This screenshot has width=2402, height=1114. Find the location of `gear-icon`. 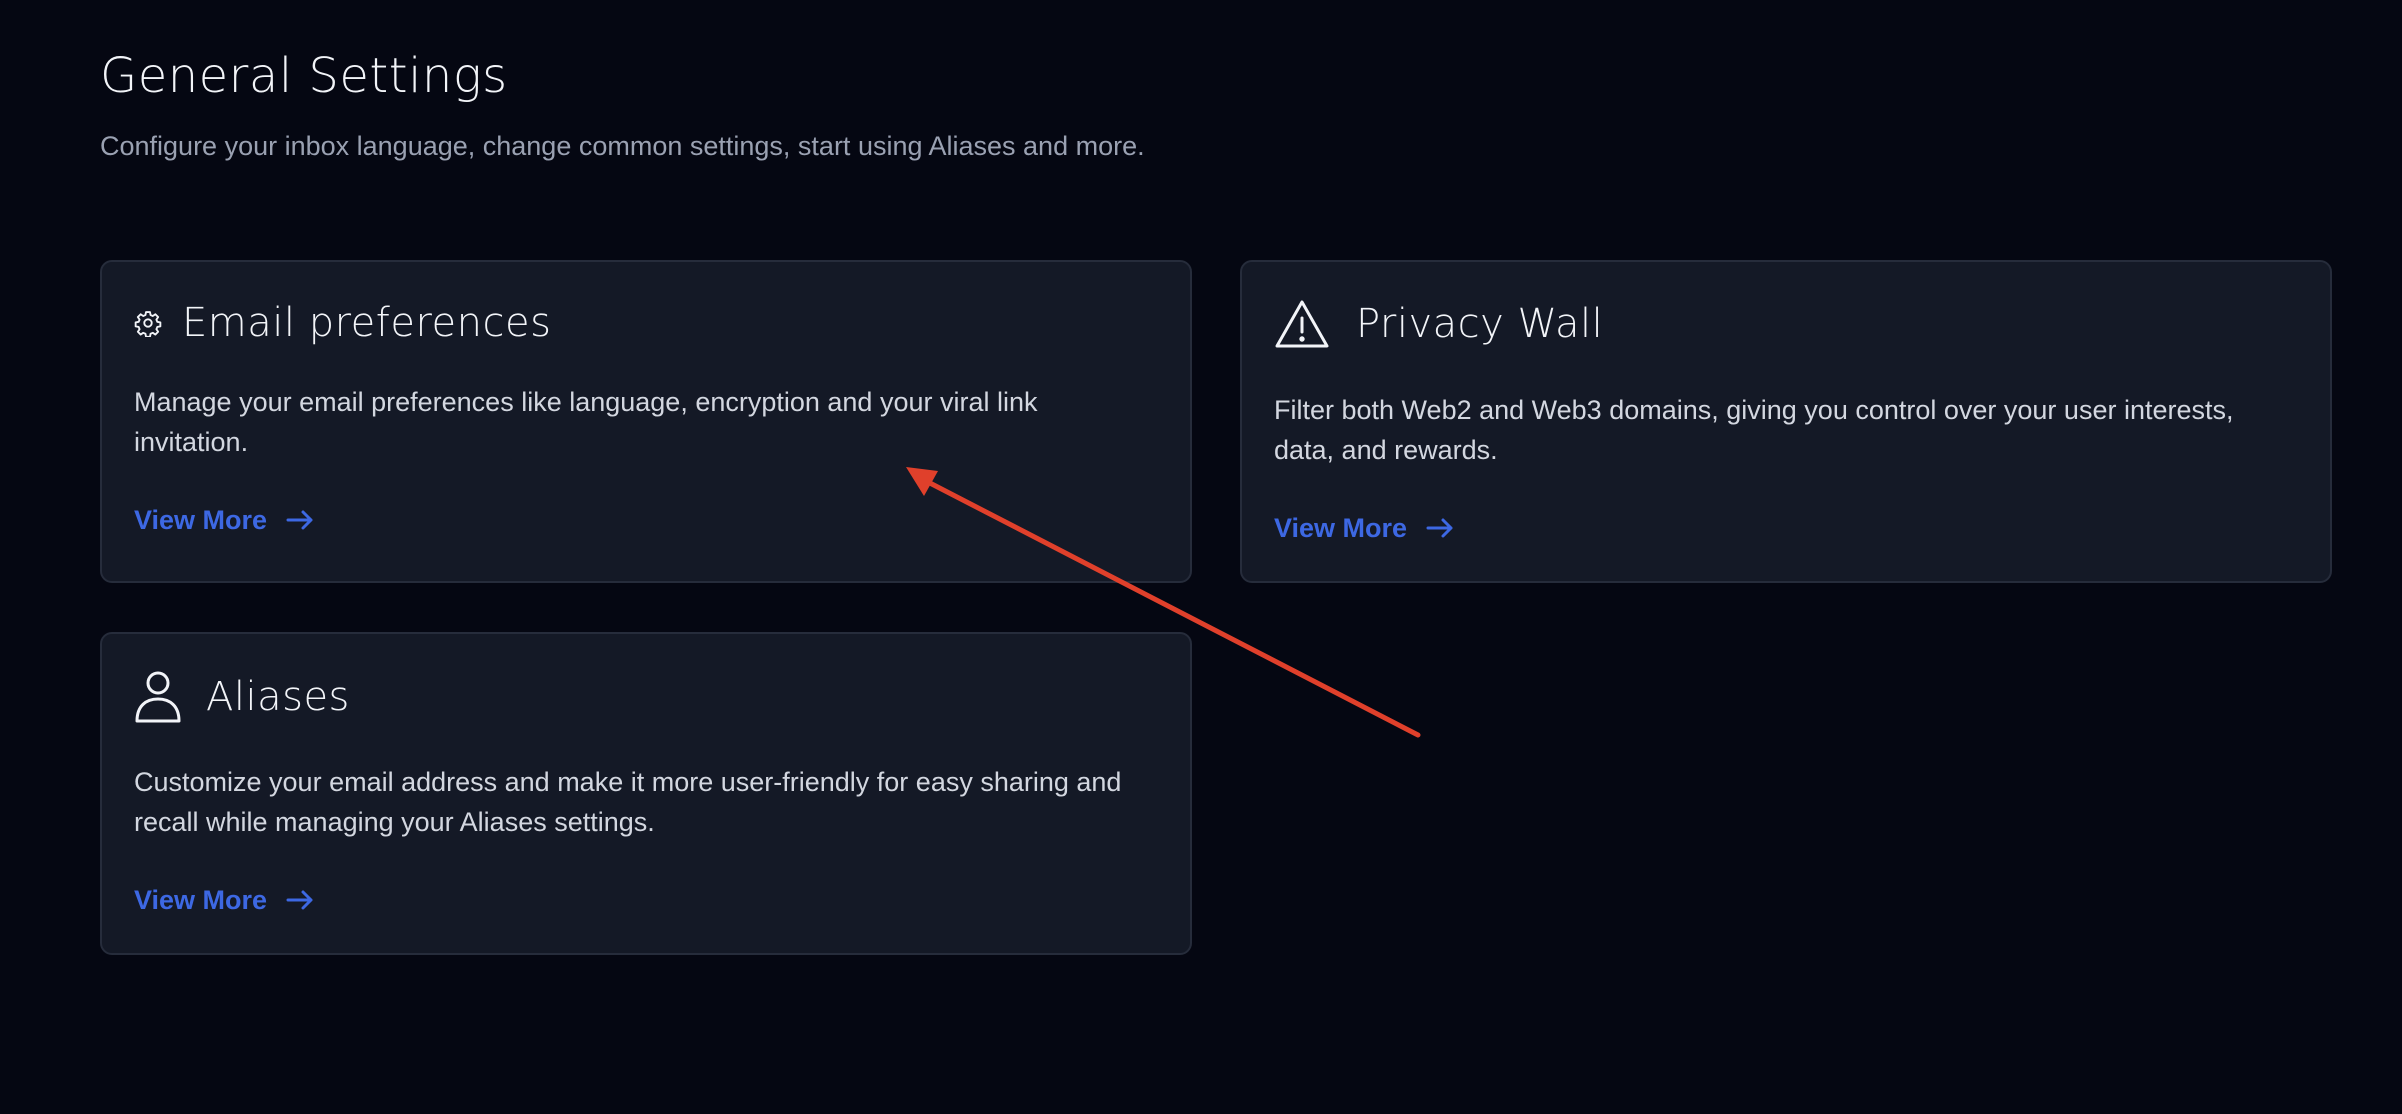

gear-icon is located at coordinates (148, 323).